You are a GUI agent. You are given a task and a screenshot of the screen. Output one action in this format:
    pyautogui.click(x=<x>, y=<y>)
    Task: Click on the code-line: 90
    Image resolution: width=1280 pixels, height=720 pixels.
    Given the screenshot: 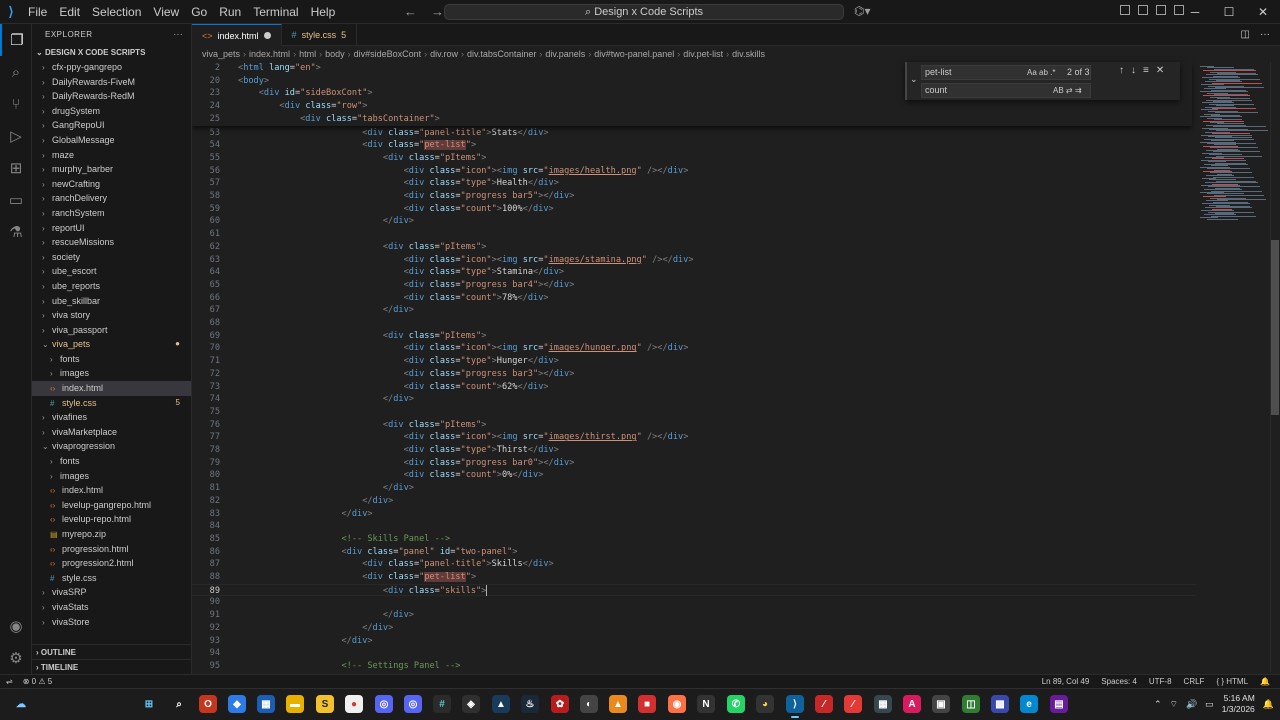 What is the action you would take?
    pyautogui.click(x=696, y=602)
    